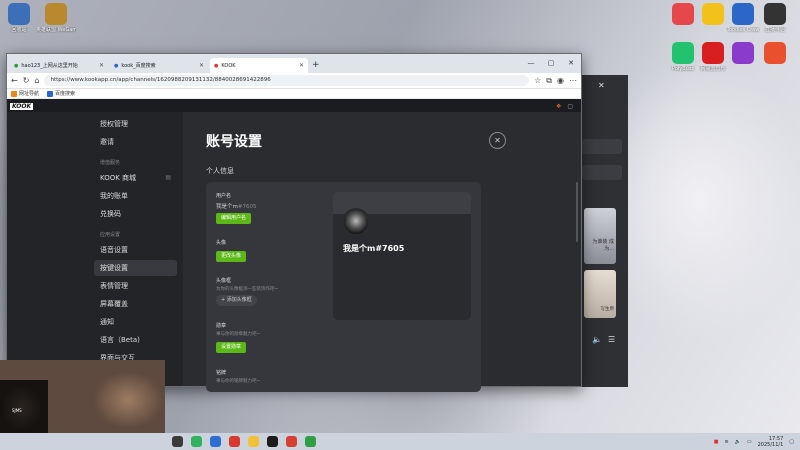 This screenshot has height=450, width=800. Describe the element at coordinates (726, 442) in the screenshot. I see `wifi-icon: ≋` at that location.